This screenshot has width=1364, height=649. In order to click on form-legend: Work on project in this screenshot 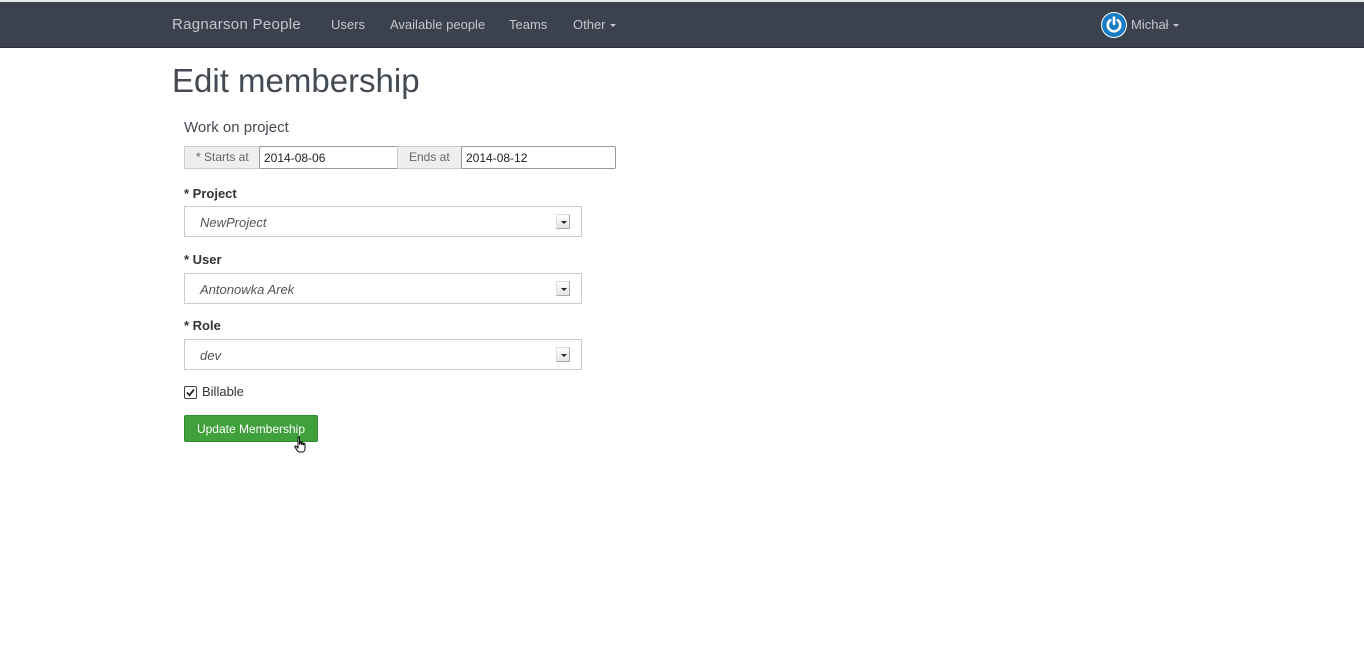, I will do `click(236, 127)`.